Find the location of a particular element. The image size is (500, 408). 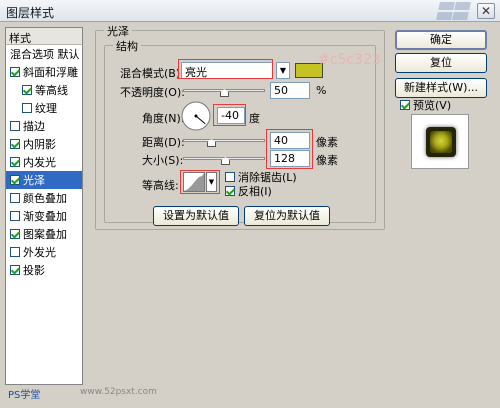

style-list-label: 描边 is located at coordinates (34, 126).